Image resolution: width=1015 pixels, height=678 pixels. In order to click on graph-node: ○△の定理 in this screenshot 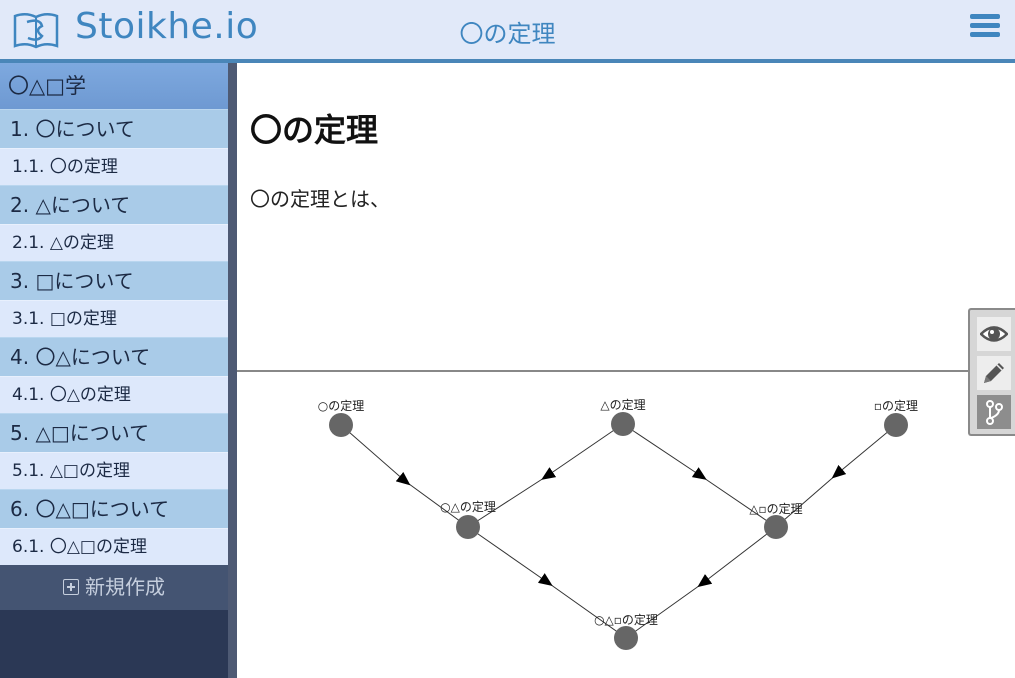, I will do `click(468, 519)`.